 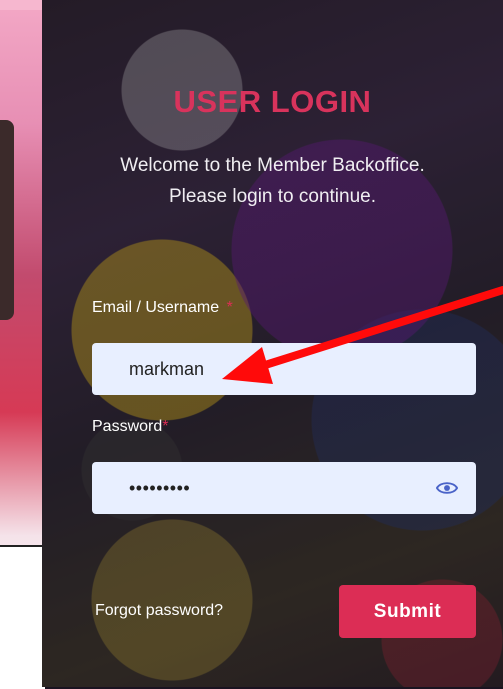 I want to click on password-input, so click(x=284, y=488).